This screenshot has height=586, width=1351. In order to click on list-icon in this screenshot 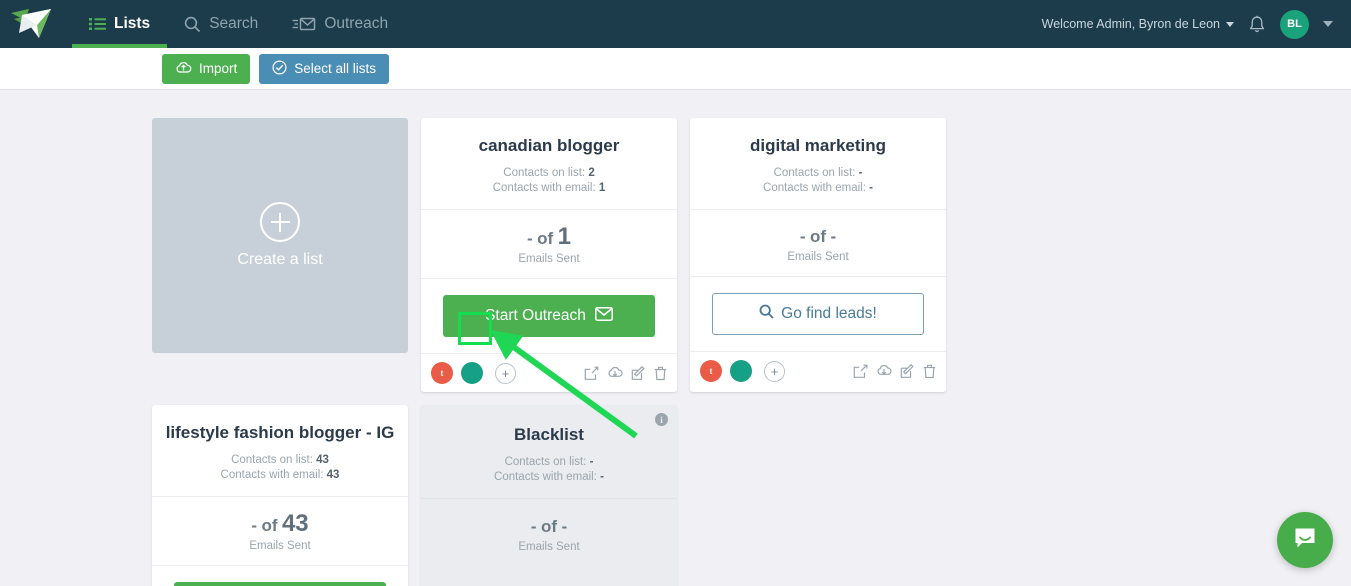, I will do `click(97, 24)`.